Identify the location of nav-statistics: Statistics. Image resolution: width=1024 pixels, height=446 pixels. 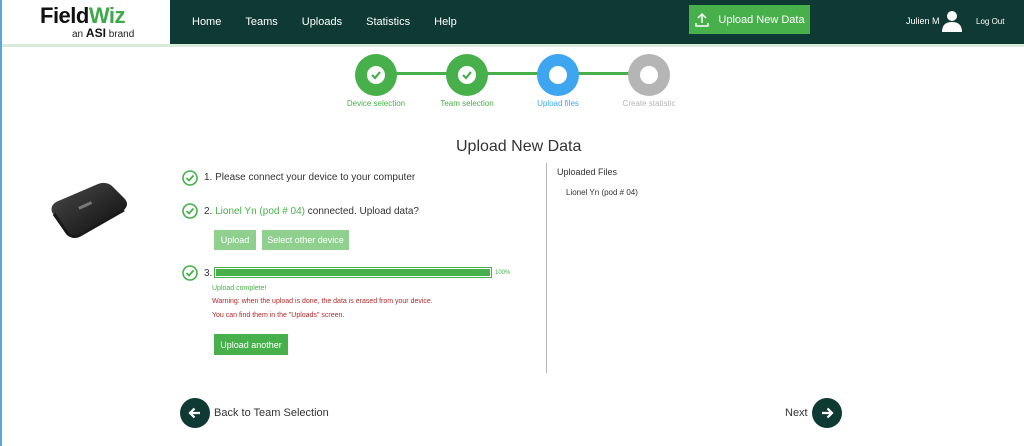
(388, 22).